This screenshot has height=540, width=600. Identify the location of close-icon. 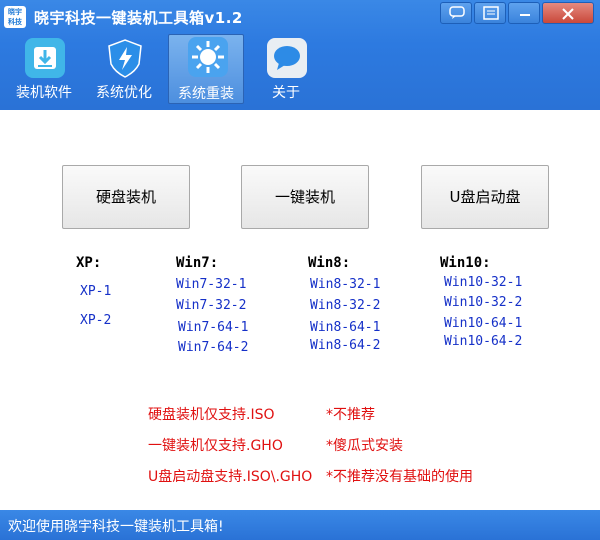
(568, 14).